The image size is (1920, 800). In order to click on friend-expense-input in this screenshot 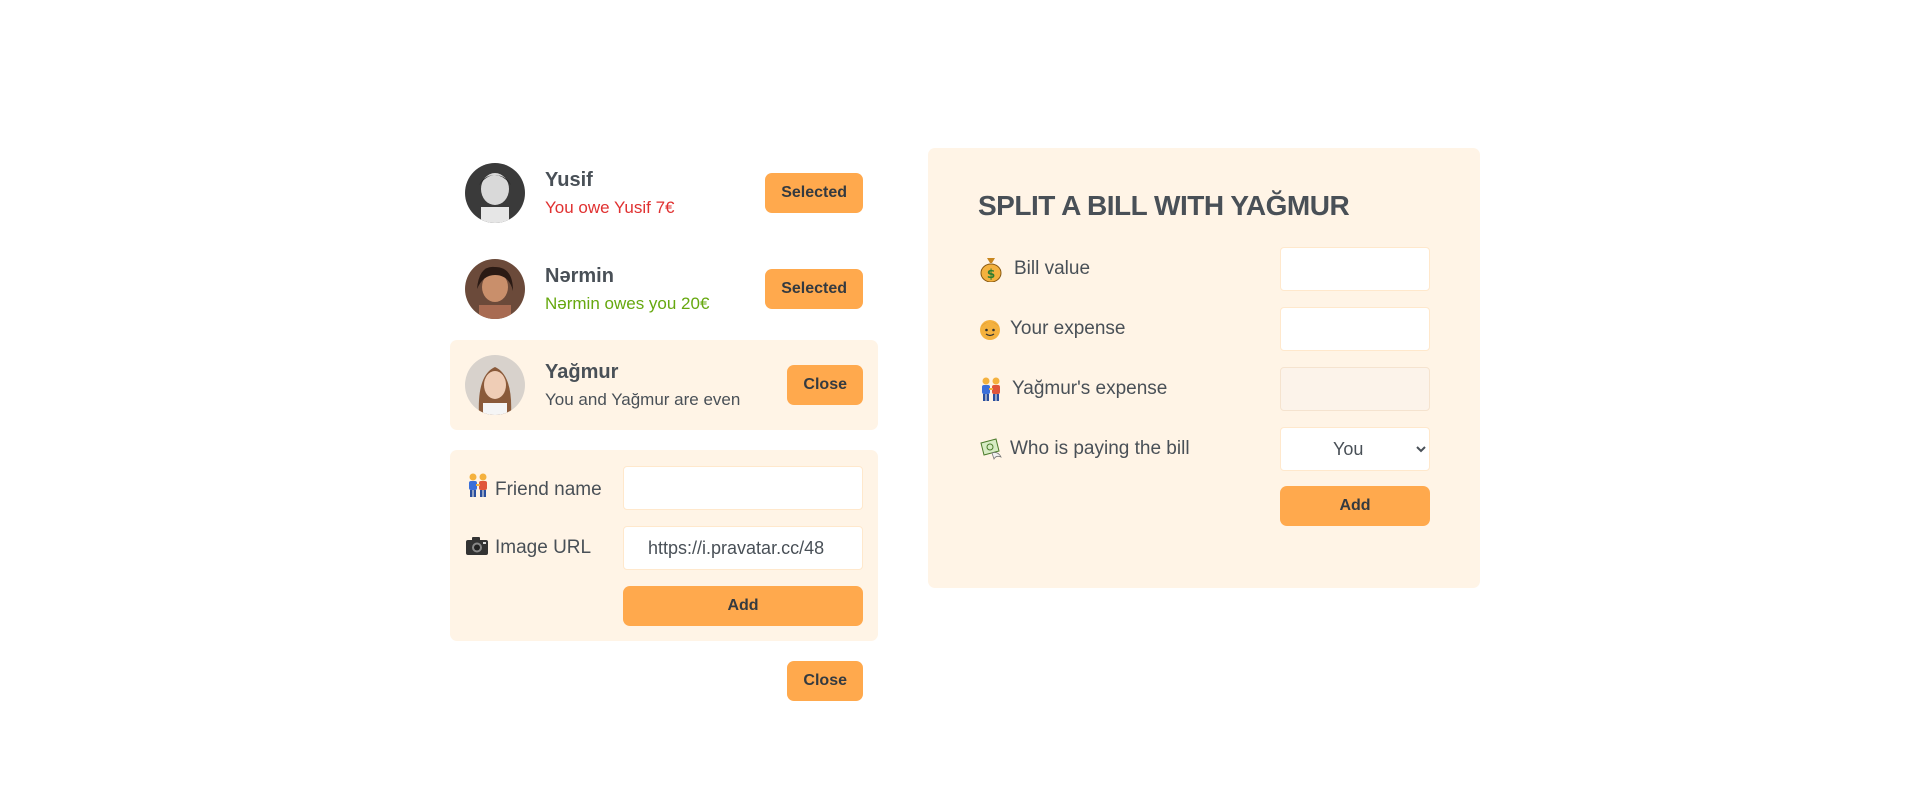, I will do `click(1355, 389)`.